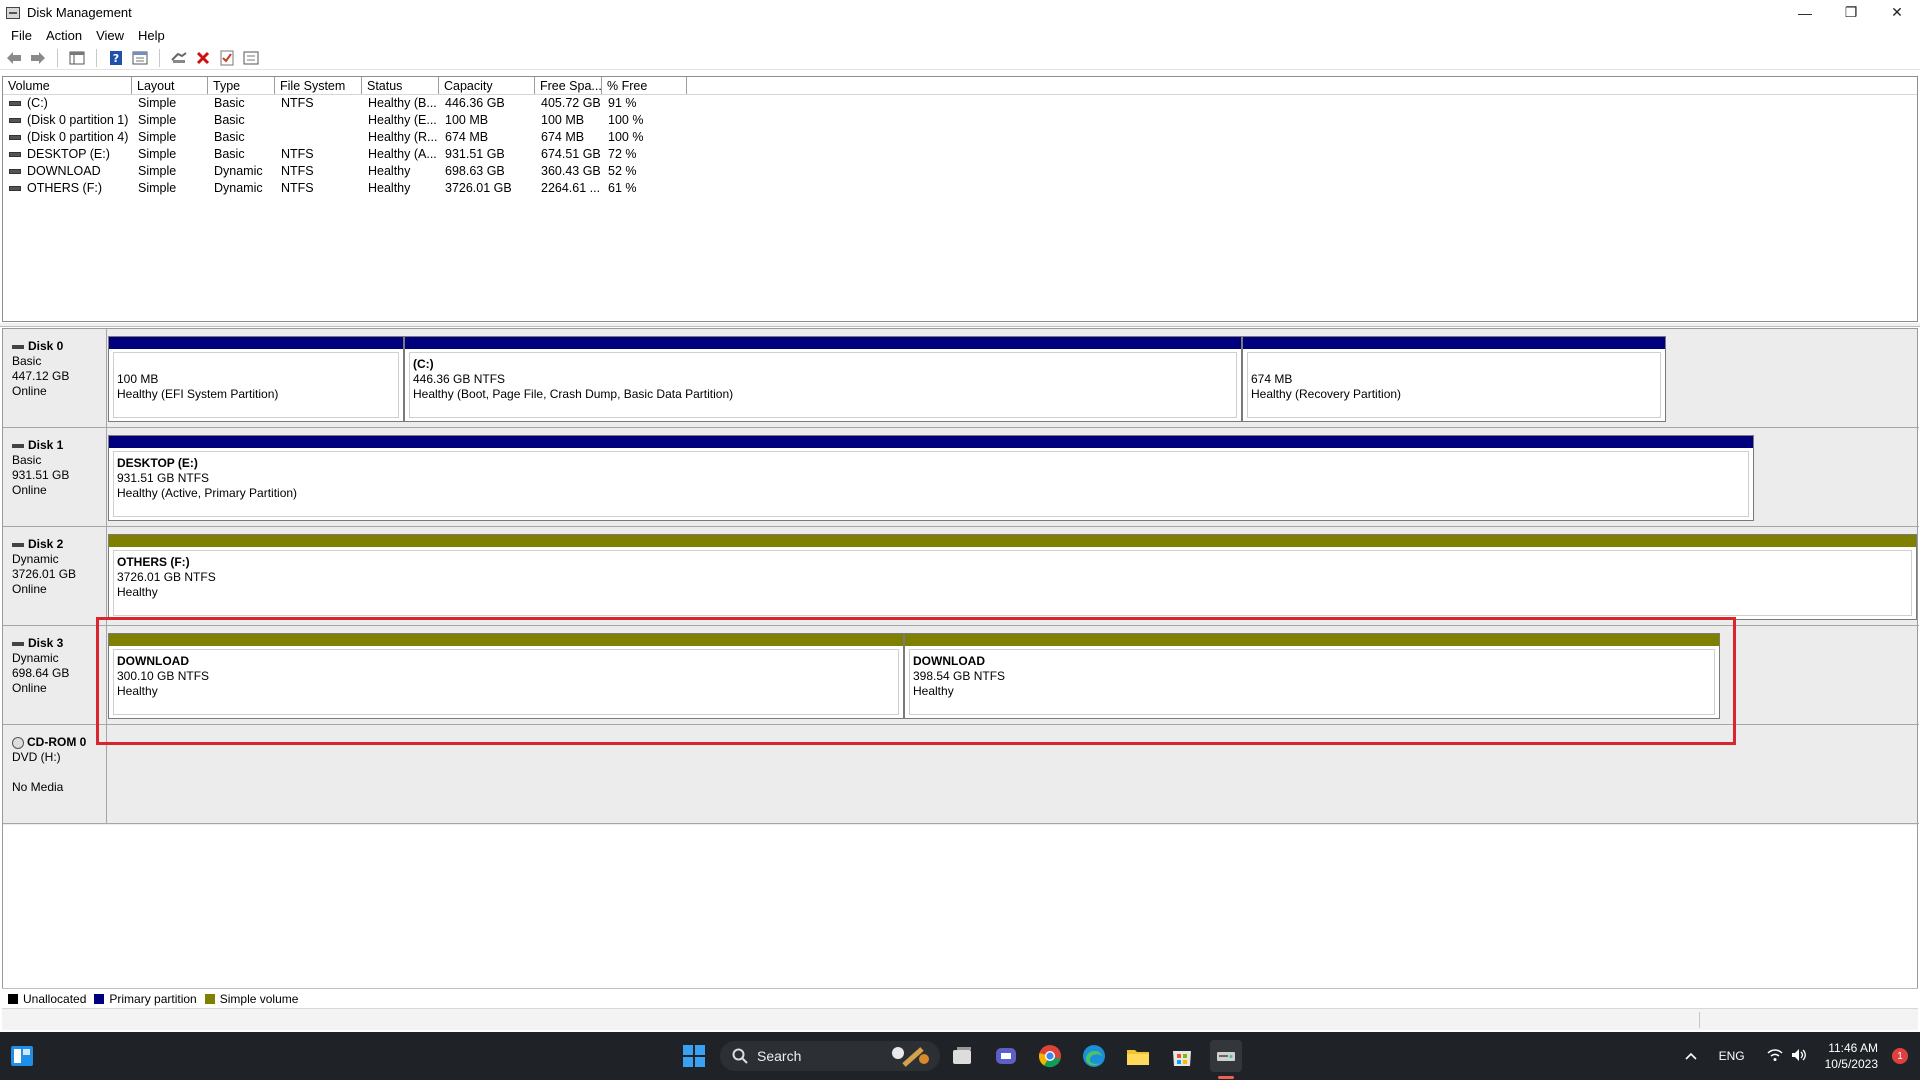 The height and width of the screenshot is (1080, 1920). Describe the element at coordinates (64, 171) in the screenshot. I see `volume-name: DOWNLOAD` at that location.